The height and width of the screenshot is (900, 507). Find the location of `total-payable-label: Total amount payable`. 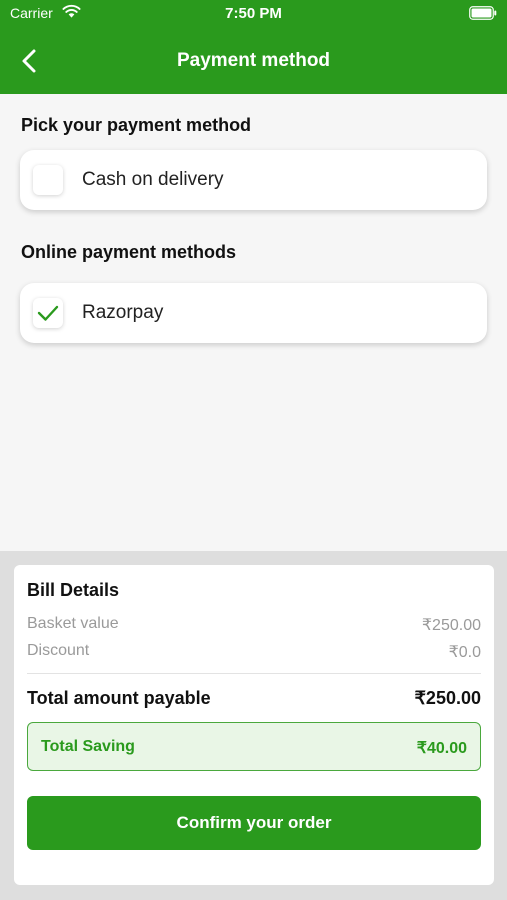

total-payable-label: Total amount payable is located at coordinates (119, 698).